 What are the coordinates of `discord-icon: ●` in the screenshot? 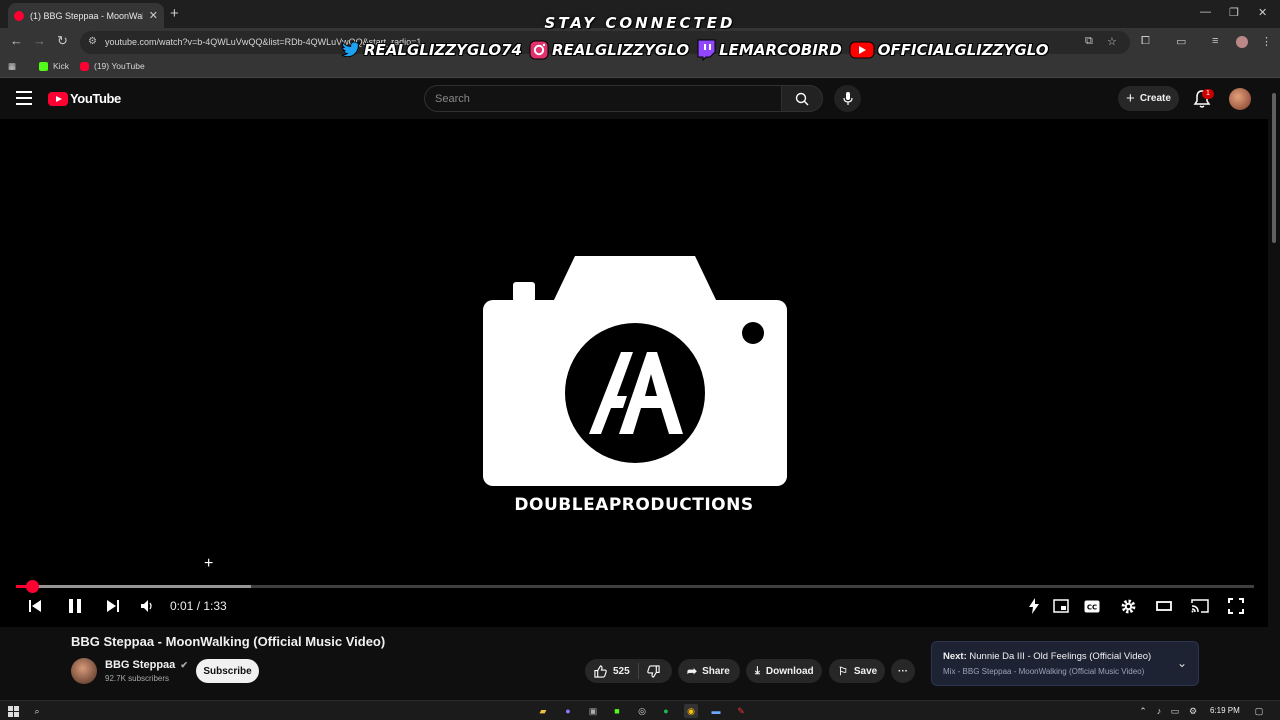 It's located at (568, 711).